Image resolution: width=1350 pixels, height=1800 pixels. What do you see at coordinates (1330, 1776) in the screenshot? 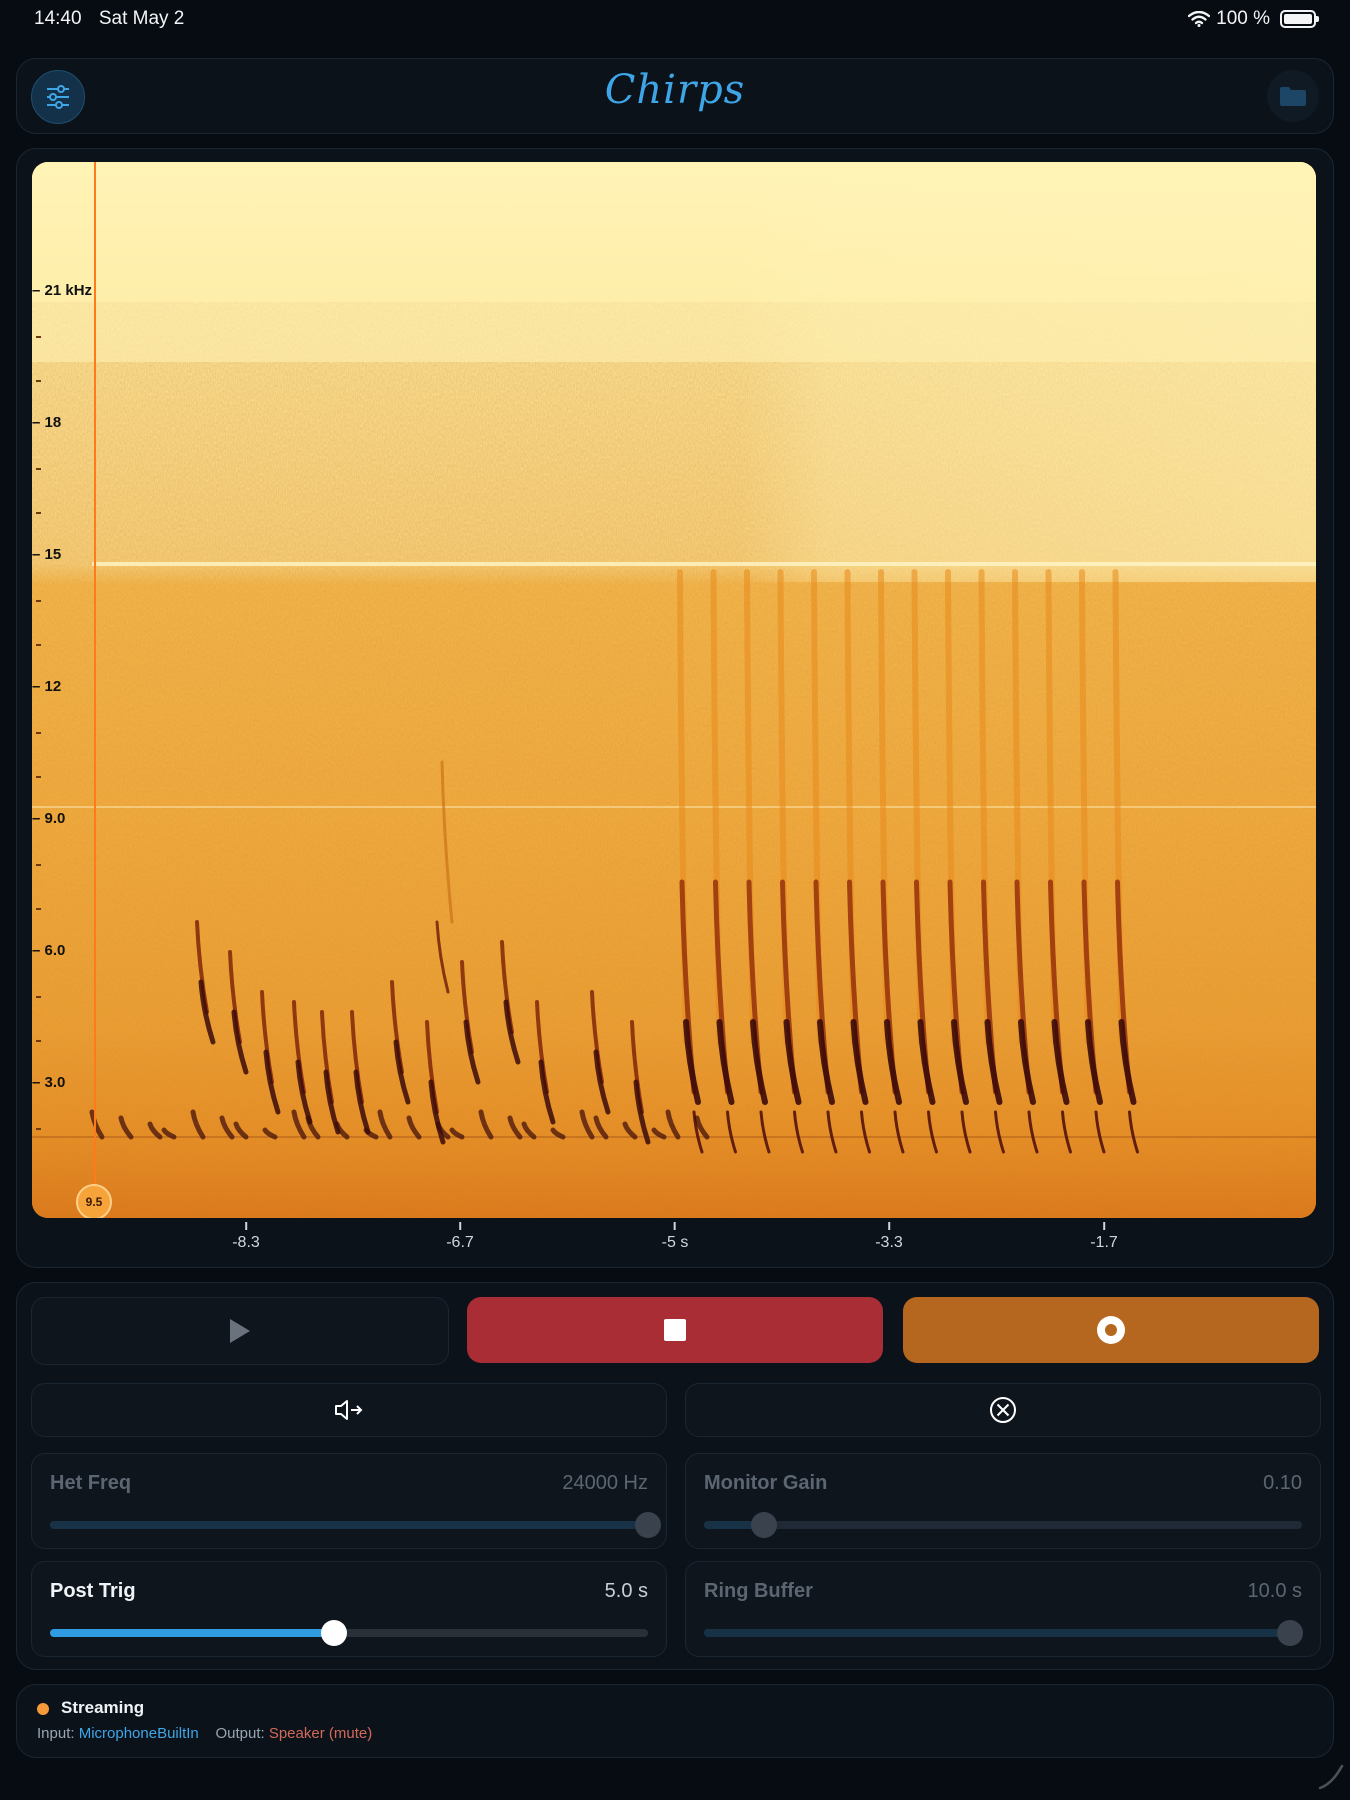
I see `resize-handle-icon` at bounding box center [1330, 1776].